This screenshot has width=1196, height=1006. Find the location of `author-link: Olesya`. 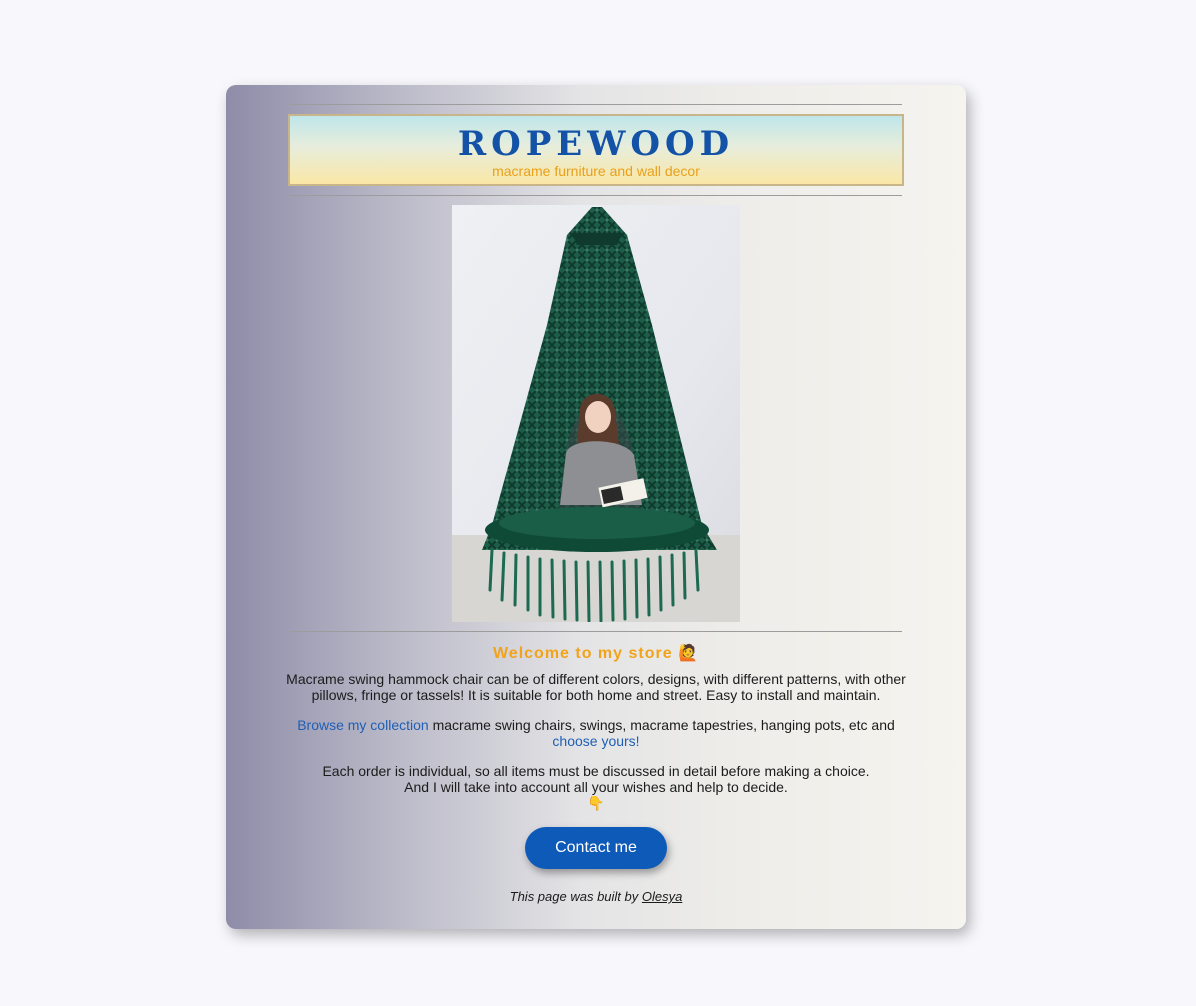

author-link: Olesya is located at coordinates (662, 896).